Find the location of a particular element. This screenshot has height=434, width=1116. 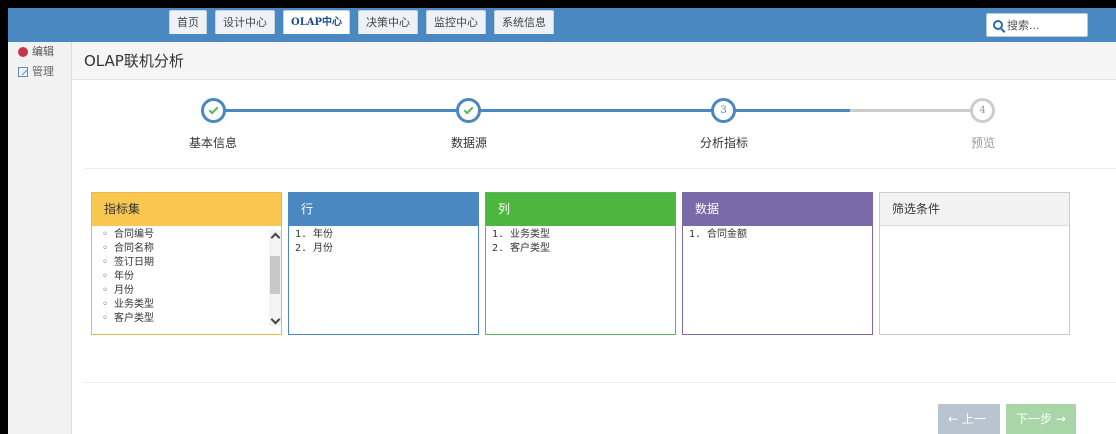

columns-panel: 列 1. 业务类型 2. 客户类型 is located at coordinates (580, 263).